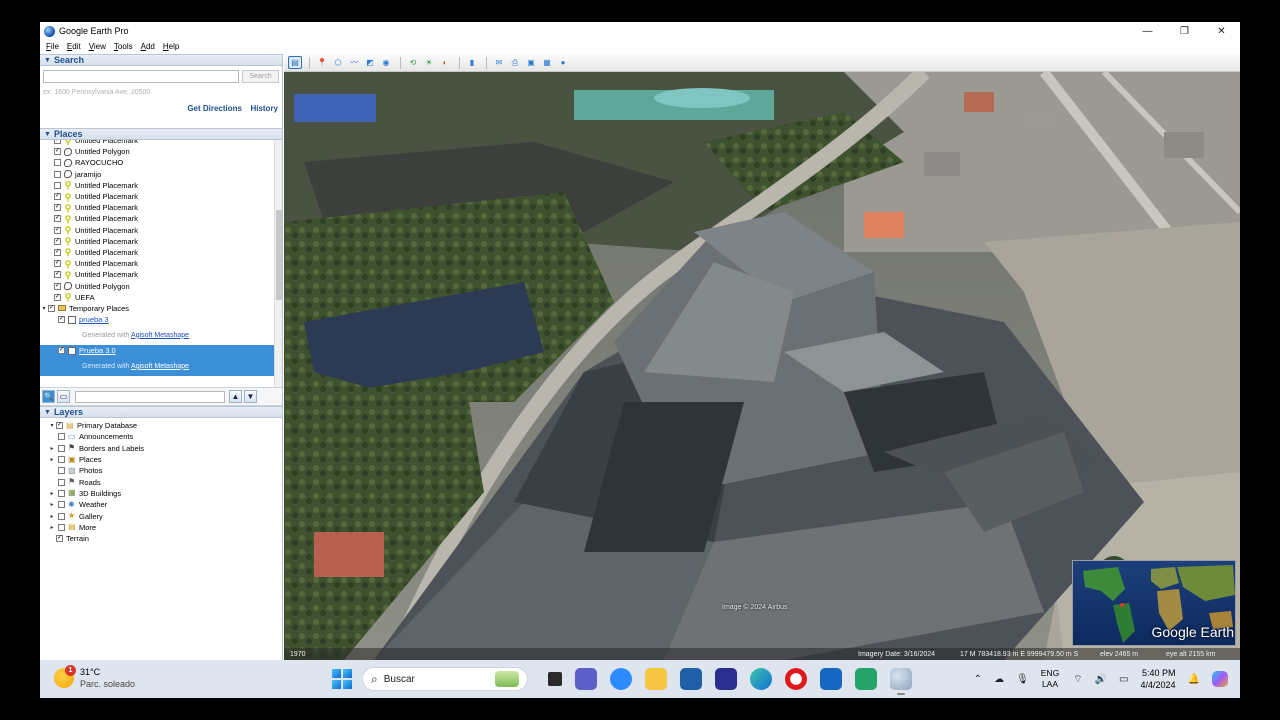 The width and height of the screenshot is (1280, 720). What do you see at coordinates (214, 108) in the screenshot?
I see `get-directions-link: Get Directions` at bounding box center [214, 108].